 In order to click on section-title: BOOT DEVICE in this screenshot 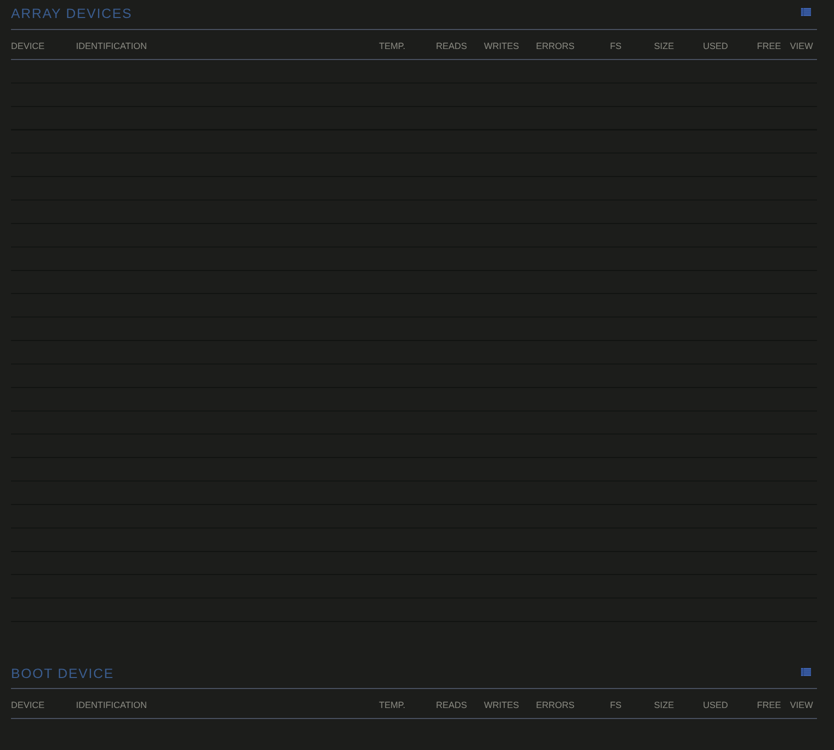, I will do `click(62, 673)`.